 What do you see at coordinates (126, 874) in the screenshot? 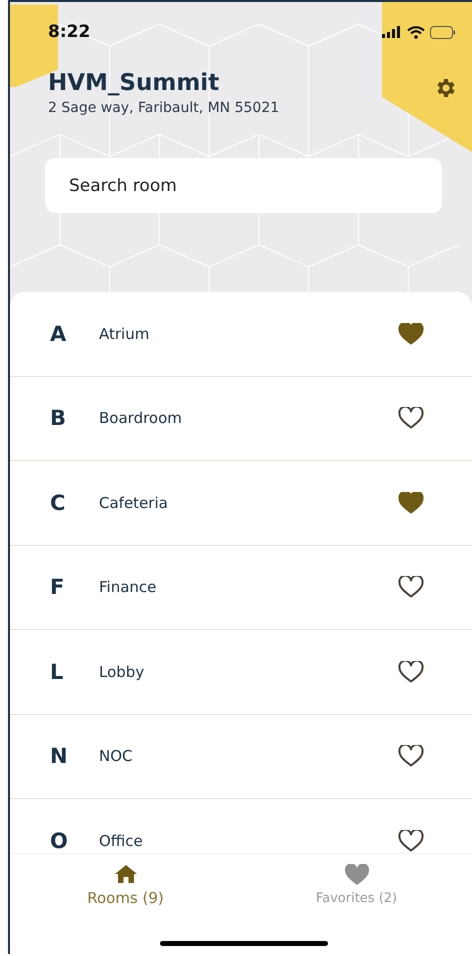
I see `home-icon` at bounding box center [126, 874].